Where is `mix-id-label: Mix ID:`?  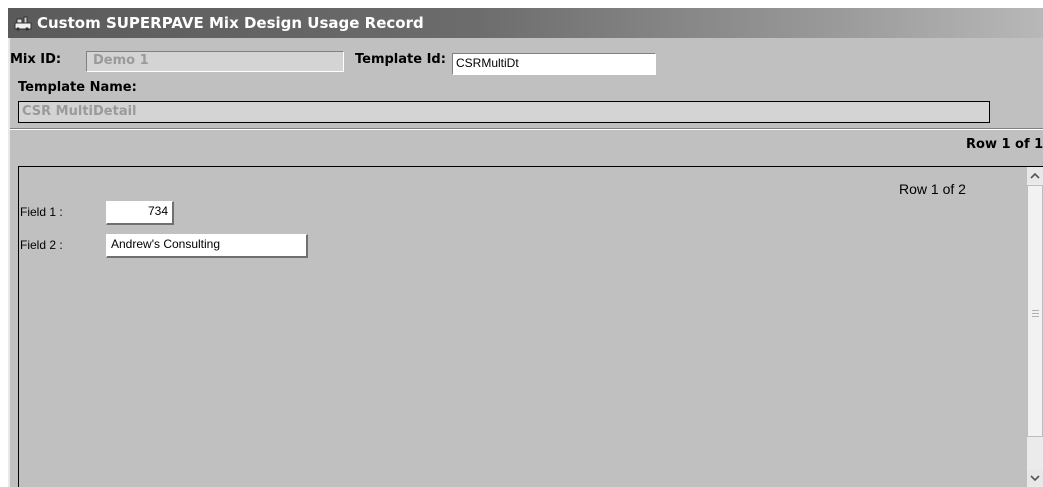
mix-id-label: Mix ID: is located at coordinates (36, 59).